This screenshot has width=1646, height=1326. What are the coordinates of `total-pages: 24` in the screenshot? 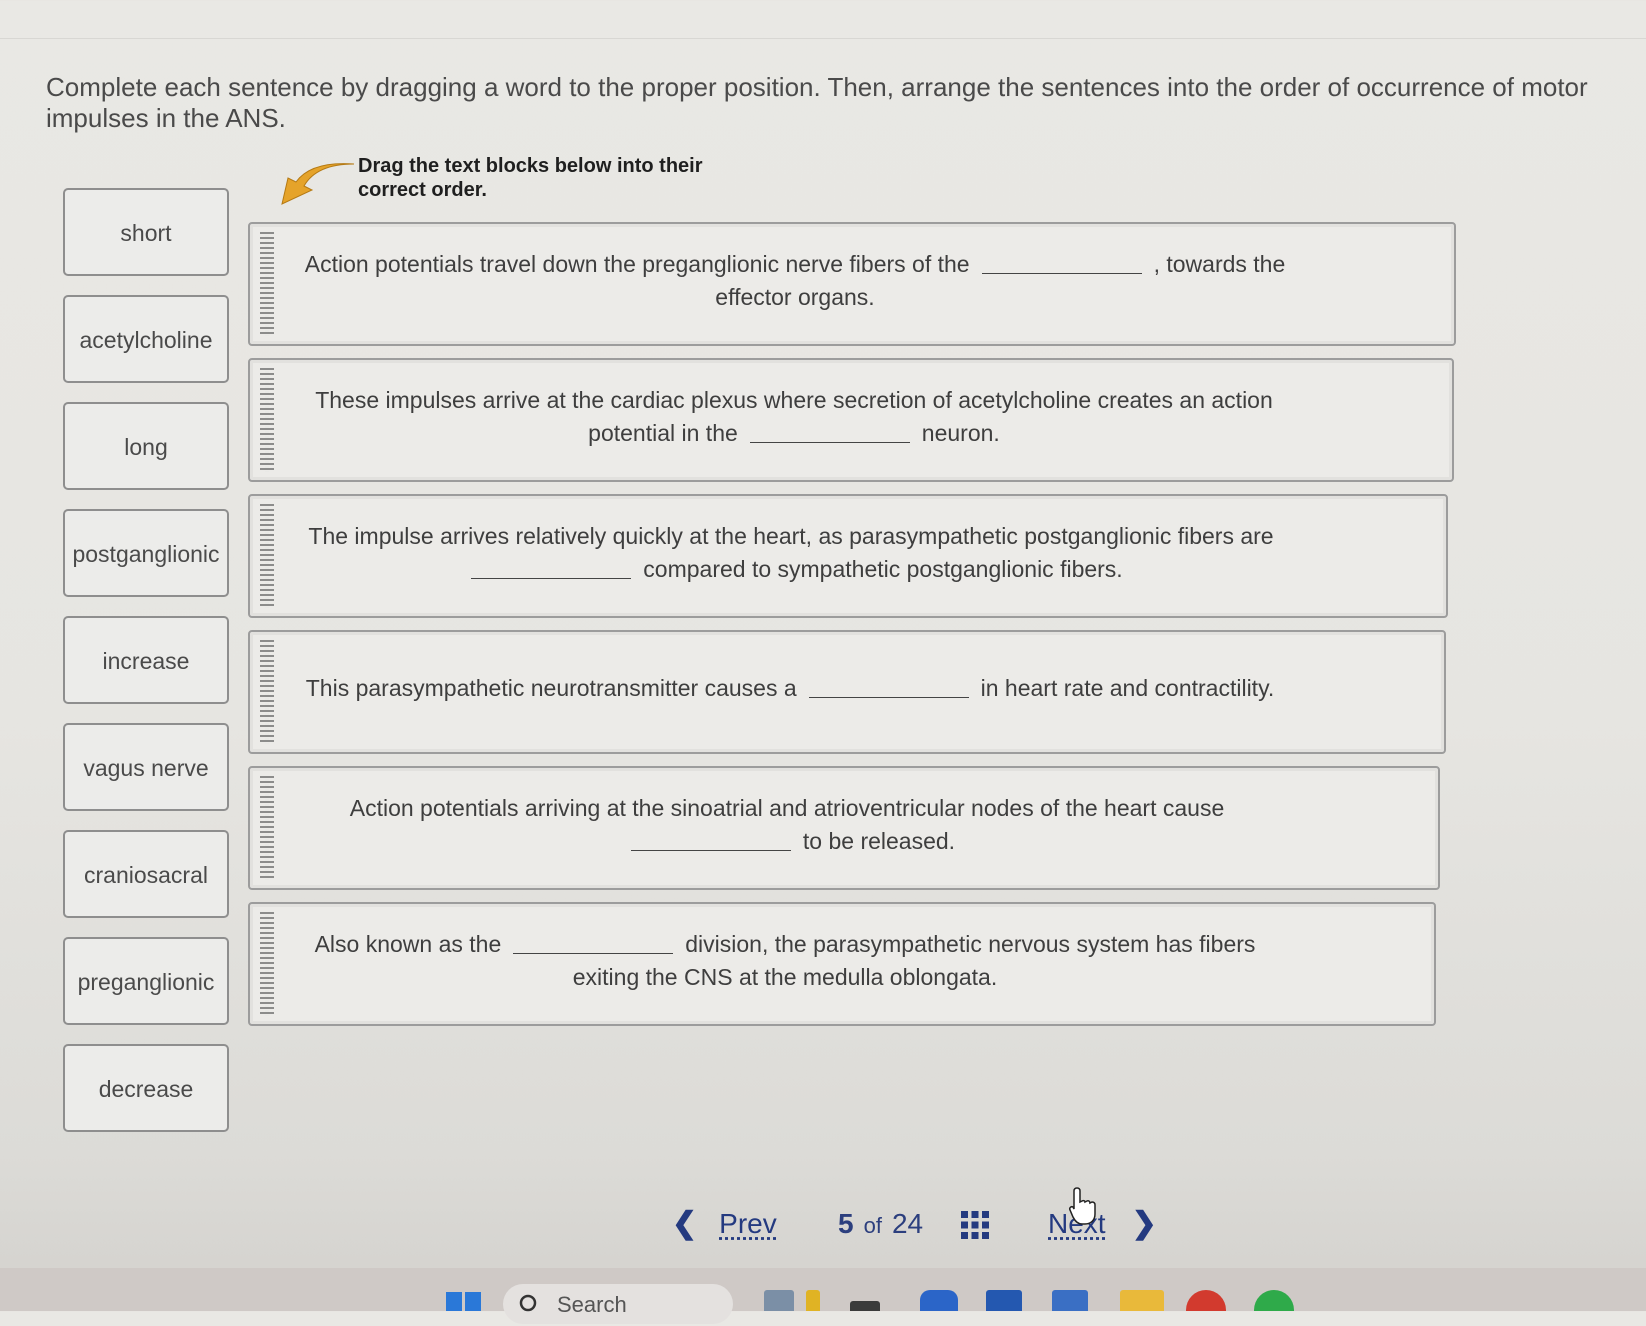 It's located at (907, 1223).